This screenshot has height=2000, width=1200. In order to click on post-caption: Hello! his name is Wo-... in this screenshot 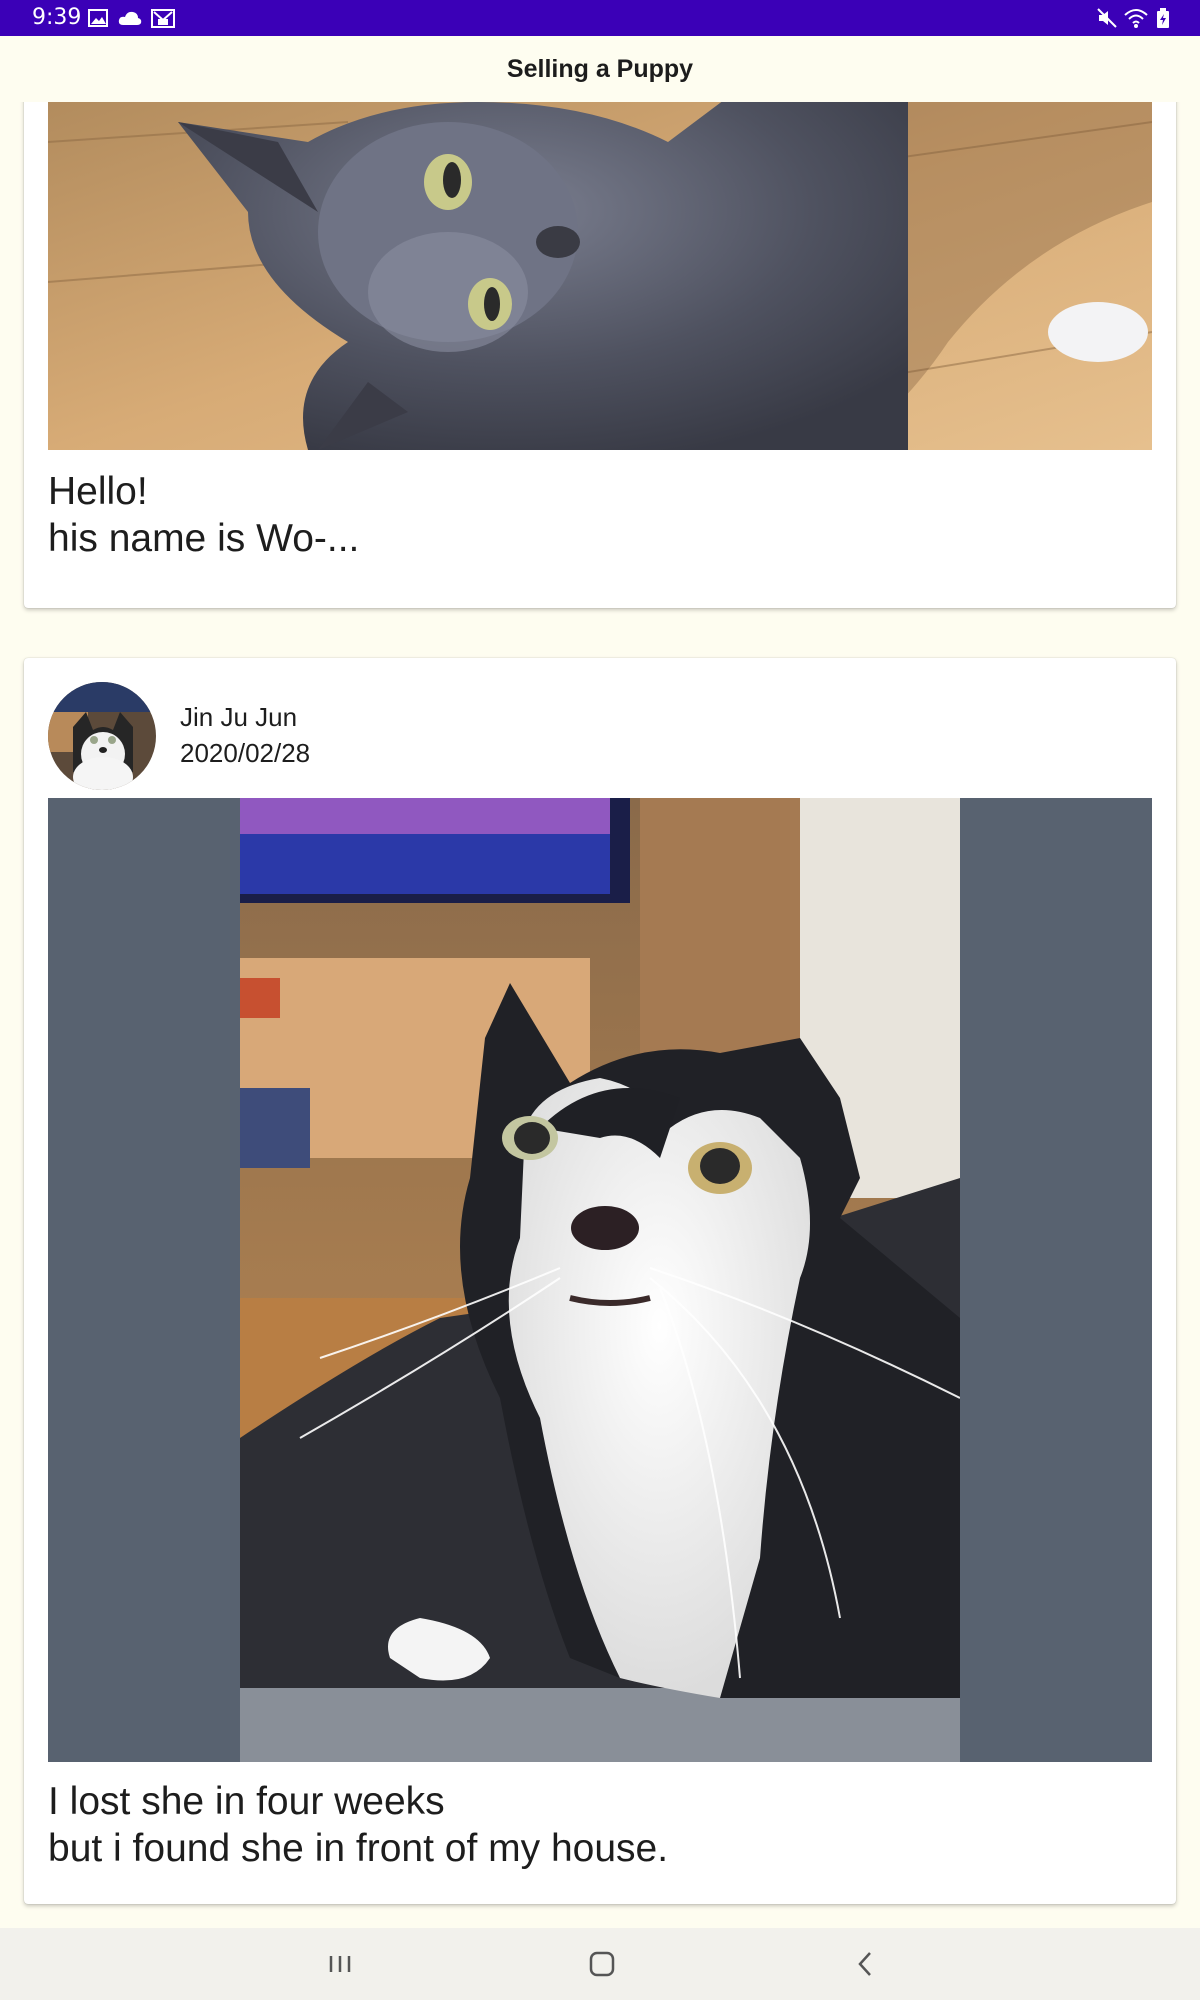, I will do `click(600, 515)`.